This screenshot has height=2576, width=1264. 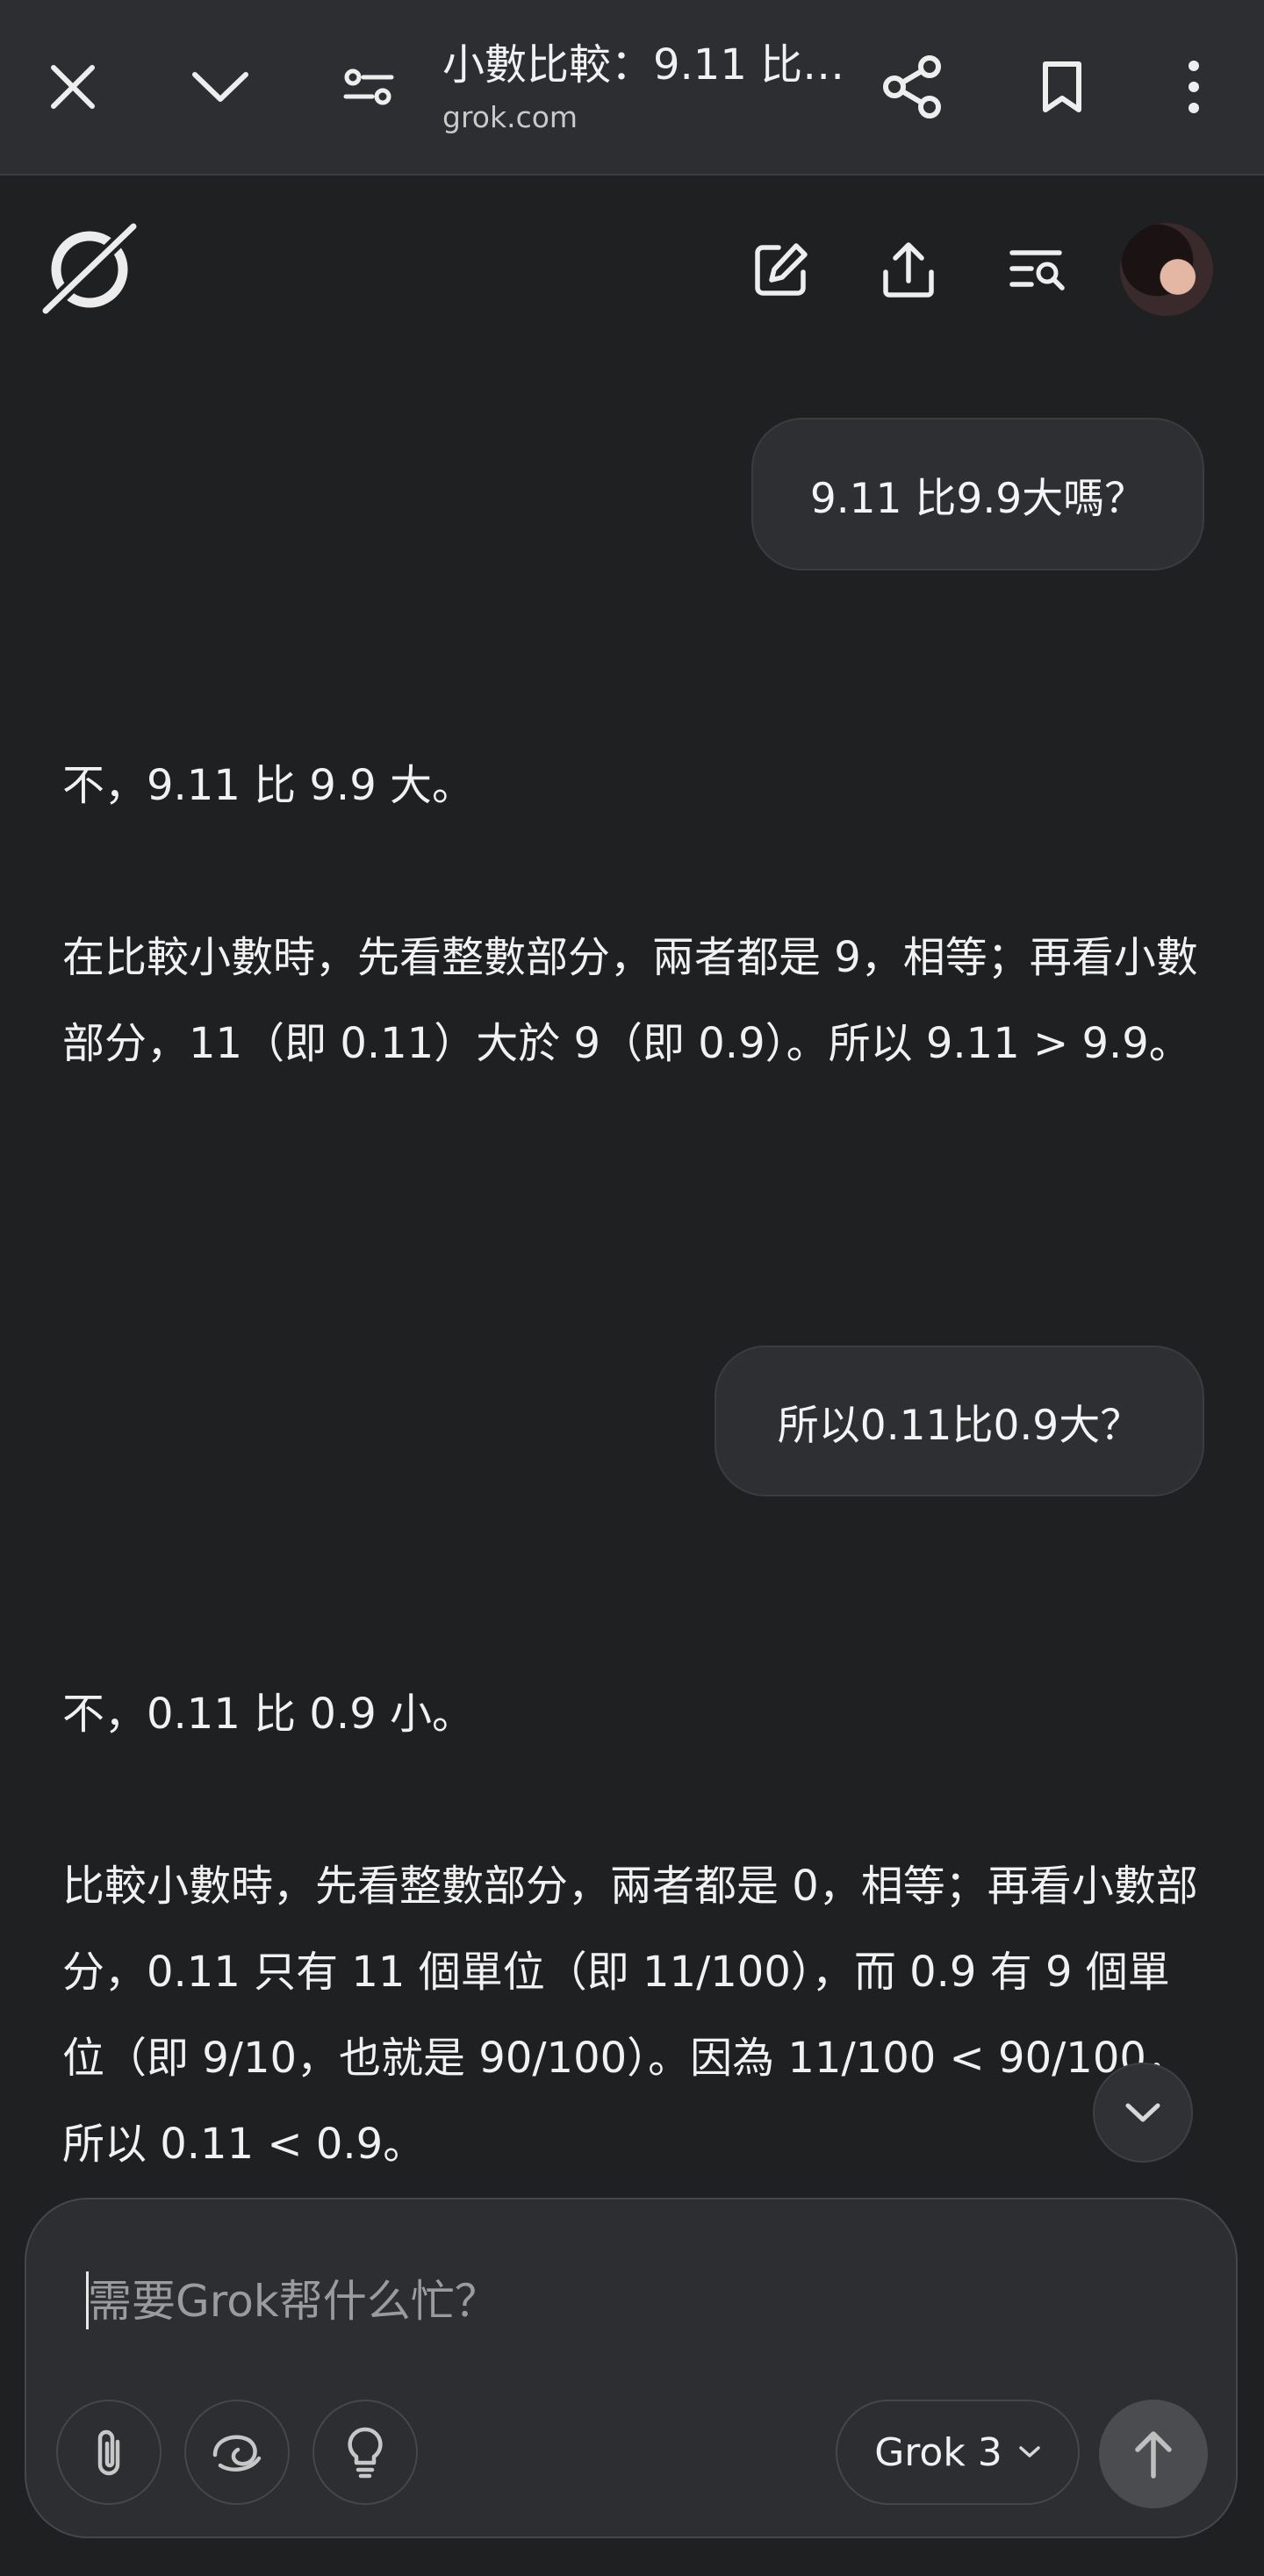 I want to click on lightbulb-icon, so click(x=365, y=2452).